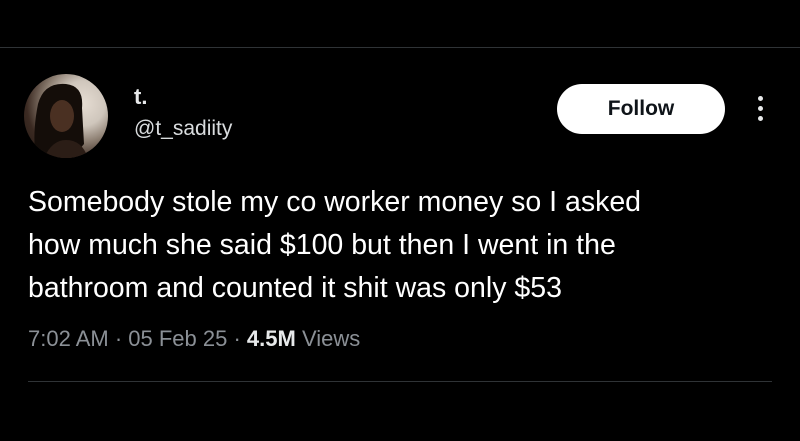 This screenshot has width=800, height=441. Describe the element at coordinates (183, 129) in the screenshot. I see `author-handle: @t_sadiity` at that location.